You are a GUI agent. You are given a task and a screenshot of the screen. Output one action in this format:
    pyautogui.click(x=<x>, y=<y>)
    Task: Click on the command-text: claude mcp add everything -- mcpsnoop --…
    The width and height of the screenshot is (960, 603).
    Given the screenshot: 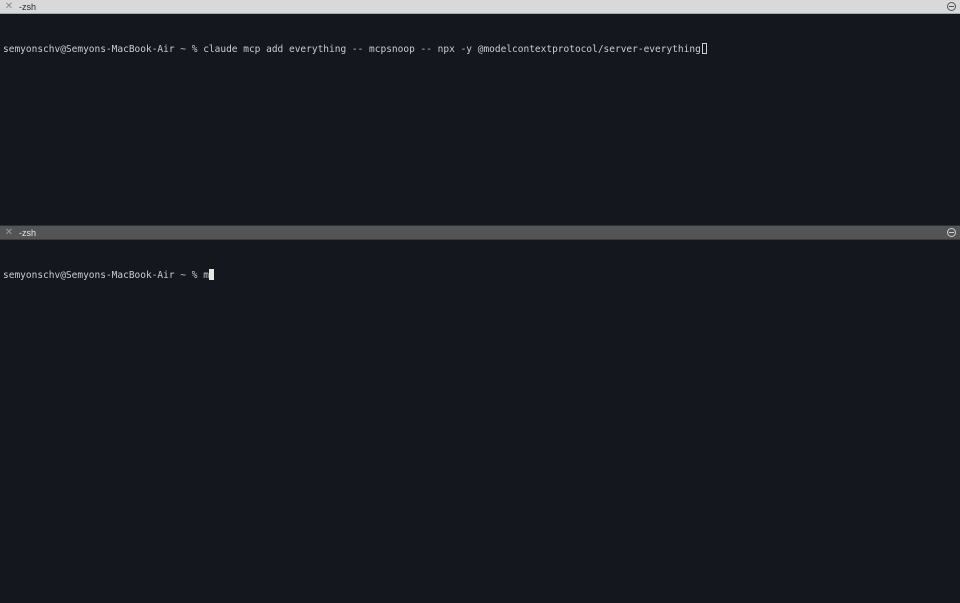 What is the action you would take?
    pyautogui.click(x=452, y=49)
    